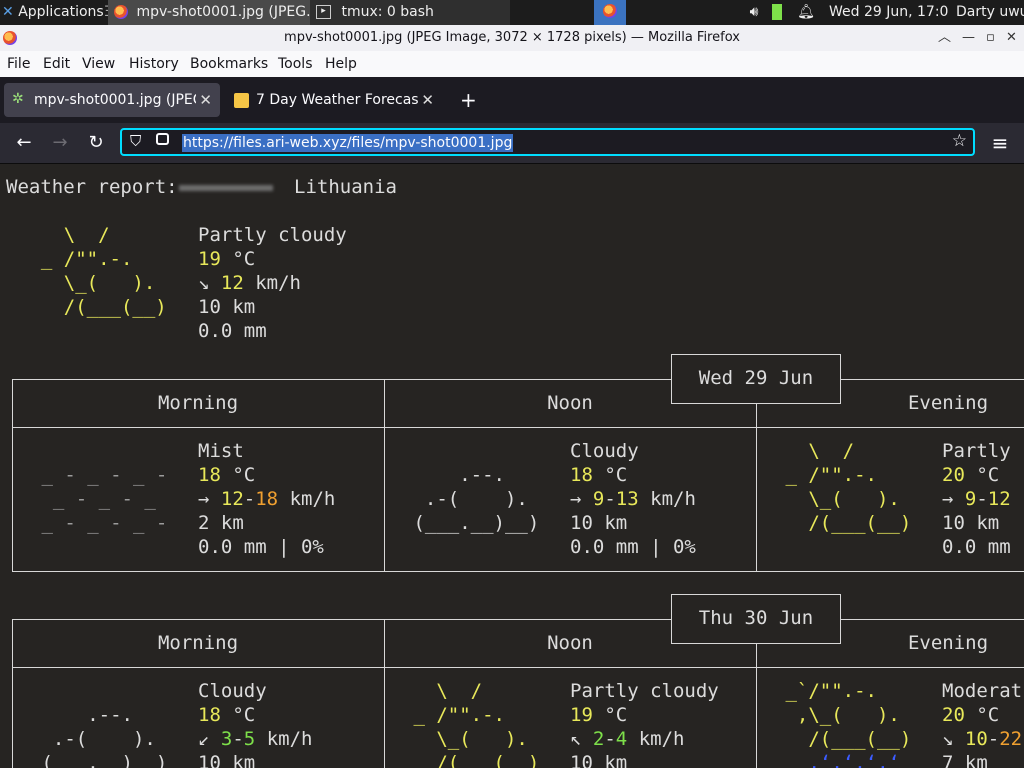 The image size is (1024, 768). What do you see at coordinates (754, 12) in the screenshot?
I see `volume-icon: 🔊︎` at bounding box center [754, 12].